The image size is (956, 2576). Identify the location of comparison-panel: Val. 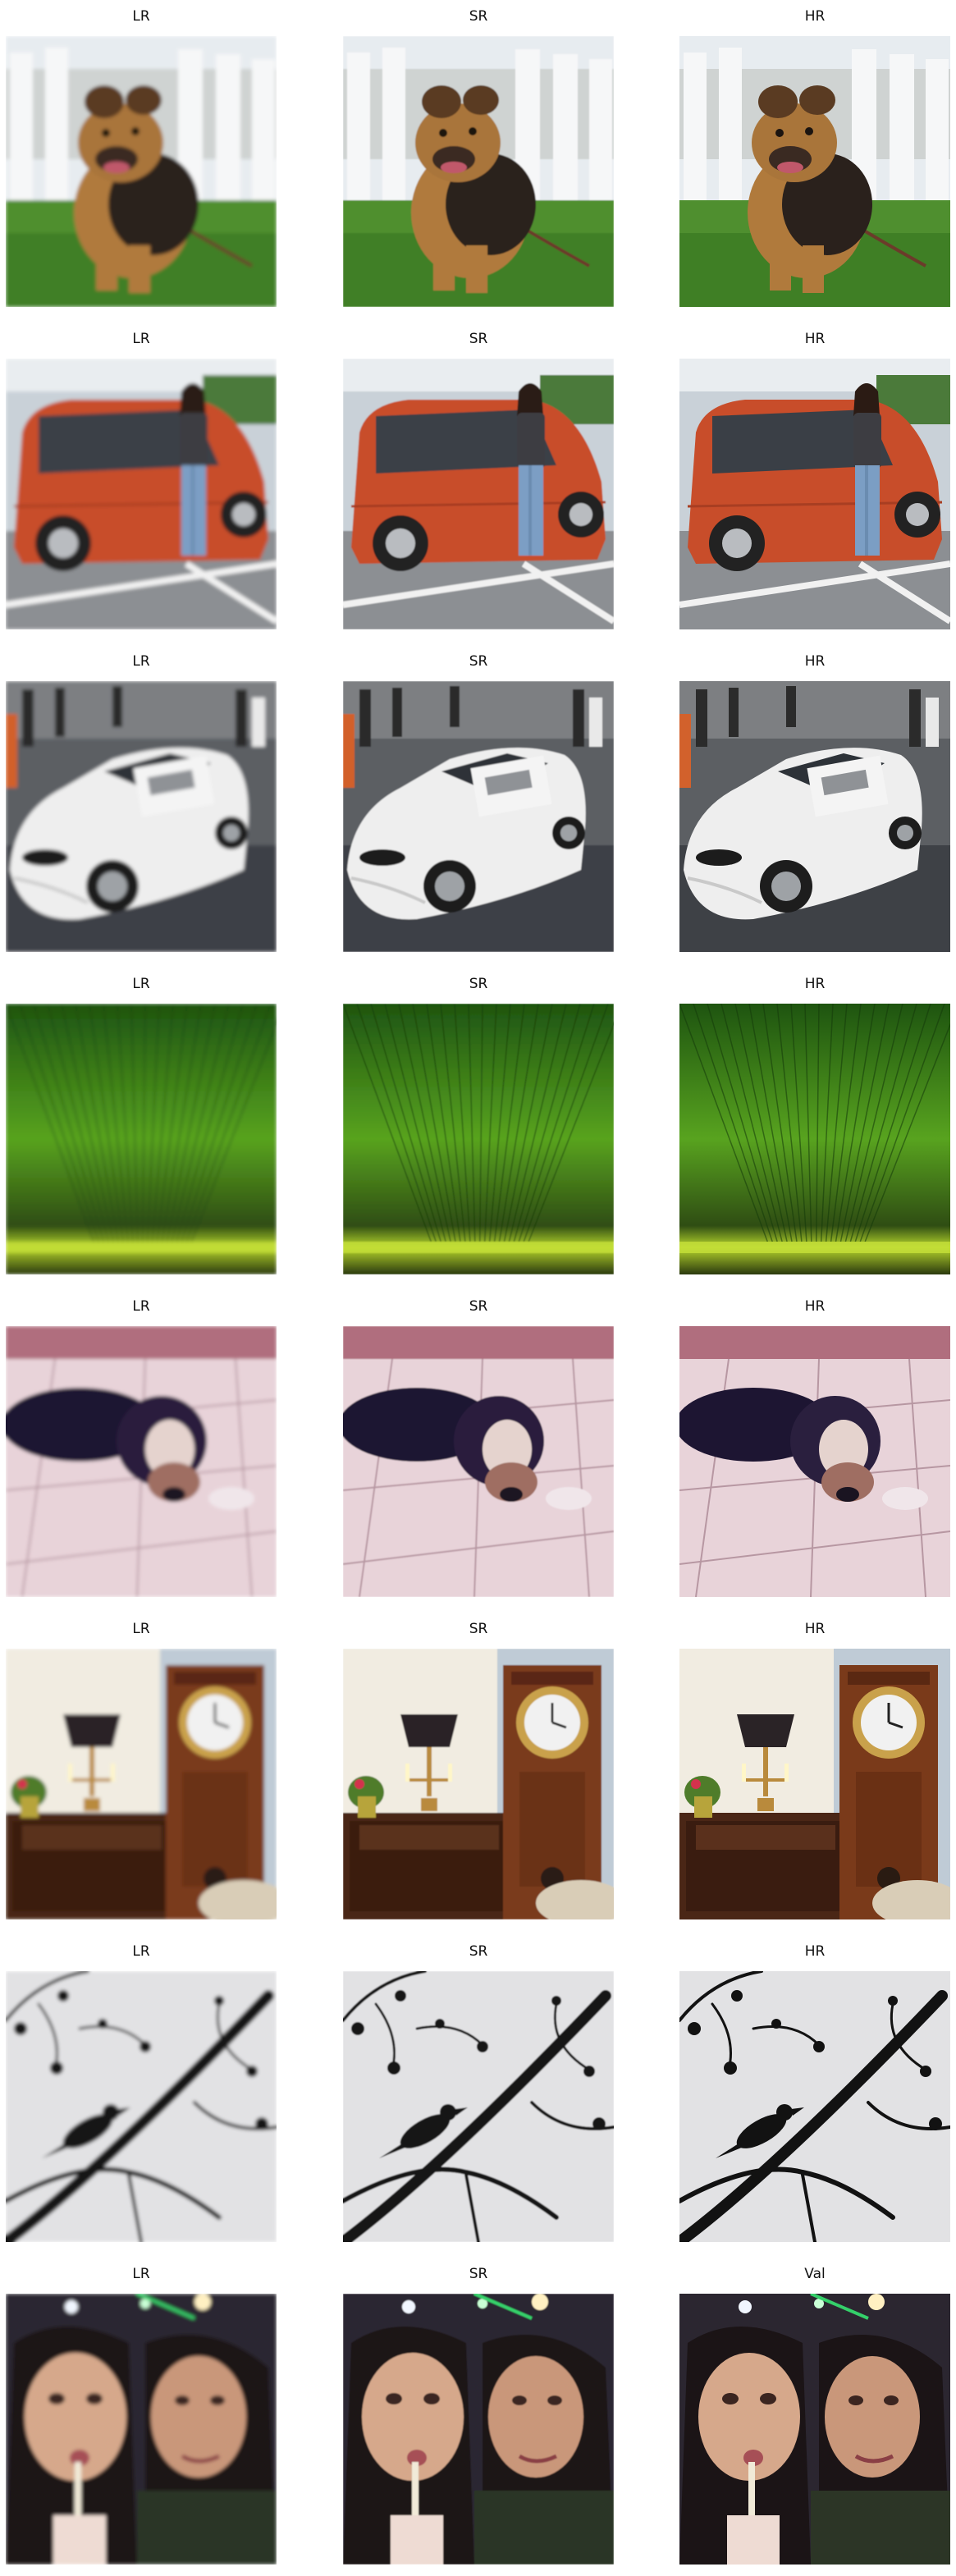
(814, 2416).